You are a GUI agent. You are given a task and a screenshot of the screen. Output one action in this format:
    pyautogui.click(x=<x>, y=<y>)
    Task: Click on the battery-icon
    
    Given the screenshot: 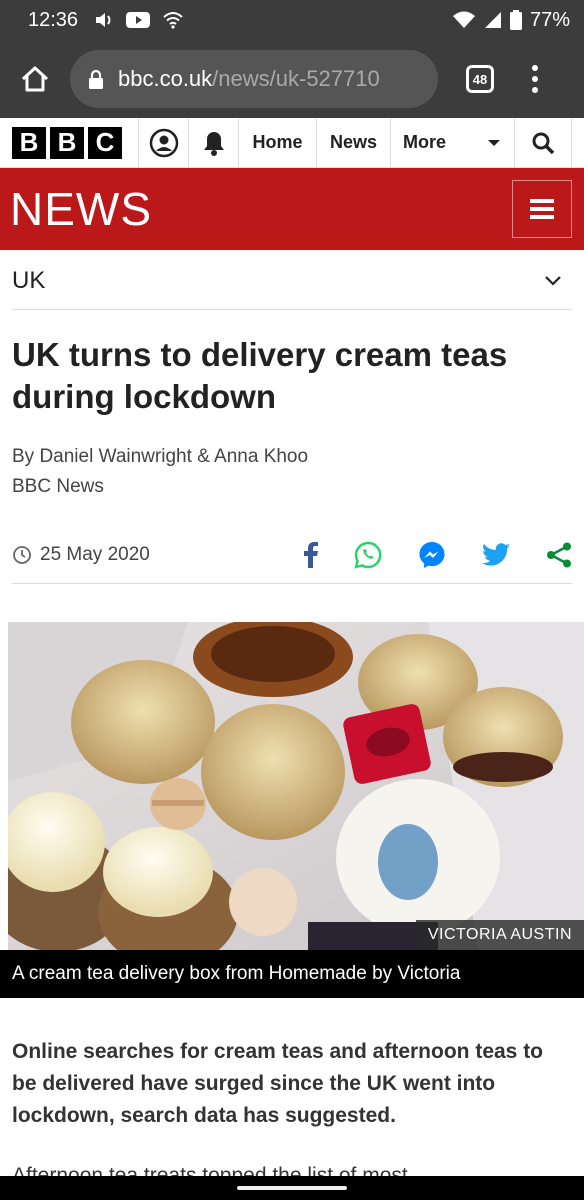 What is the action you would take?
    pyautogui.click(x=515, y=20)
    